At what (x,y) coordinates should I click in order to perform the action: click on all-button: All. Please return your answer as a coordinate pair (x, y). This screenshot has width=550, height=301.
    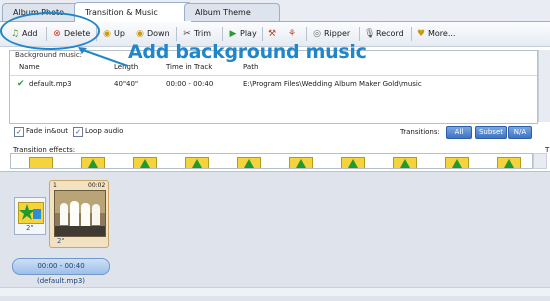
    Looking at the image, I should click on (459, 132).